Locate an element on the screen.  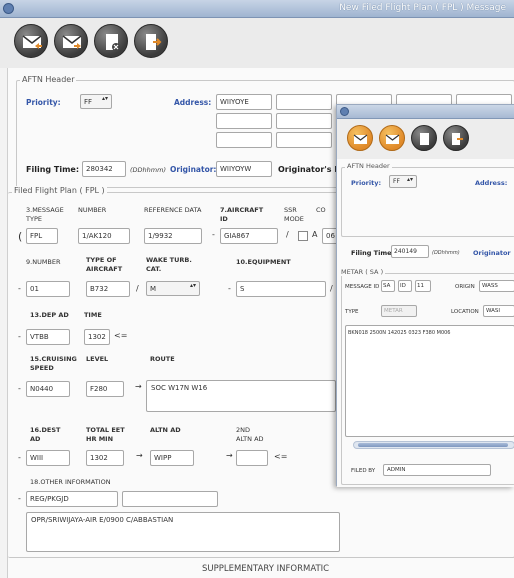
metar-originator-label: Originator is located at coordinates (492, 253).